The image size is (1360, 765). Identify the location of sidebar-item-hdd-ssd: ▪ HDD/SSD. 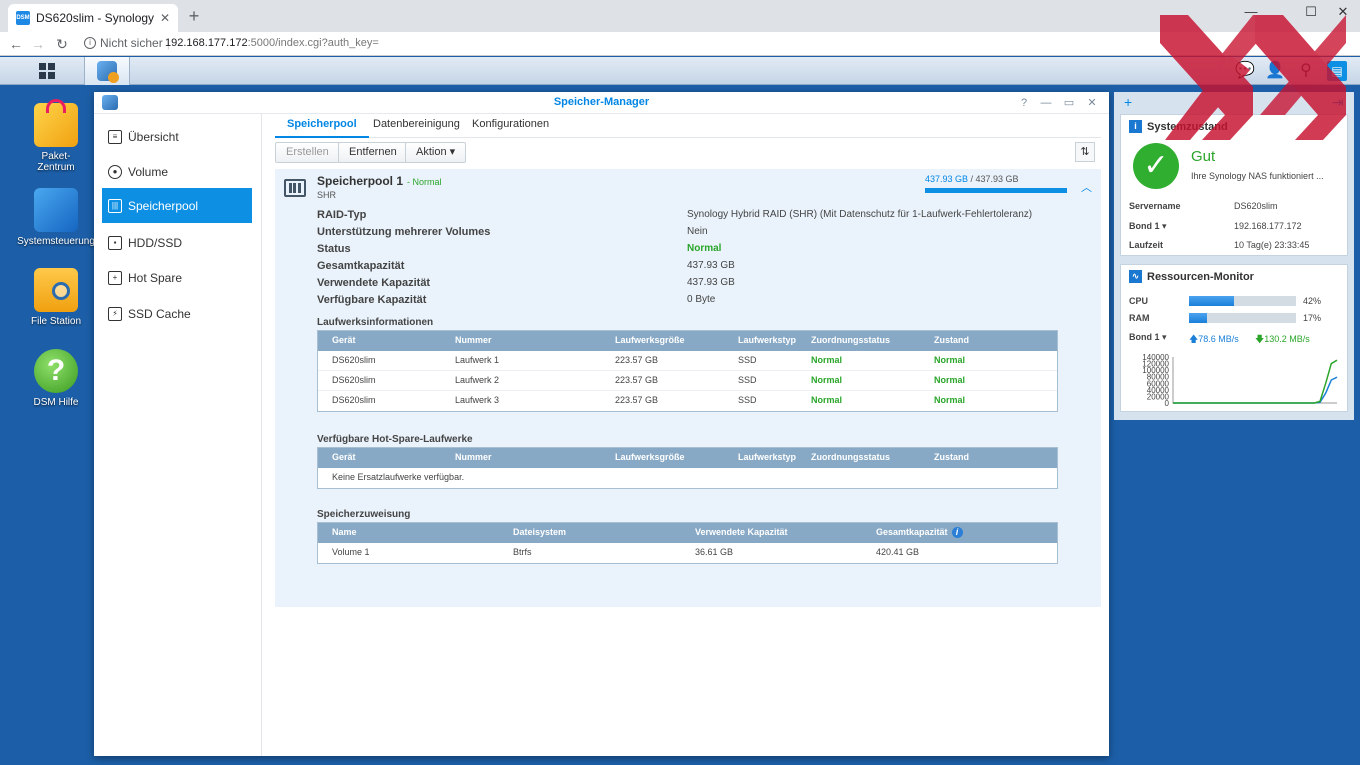
(177, 242).